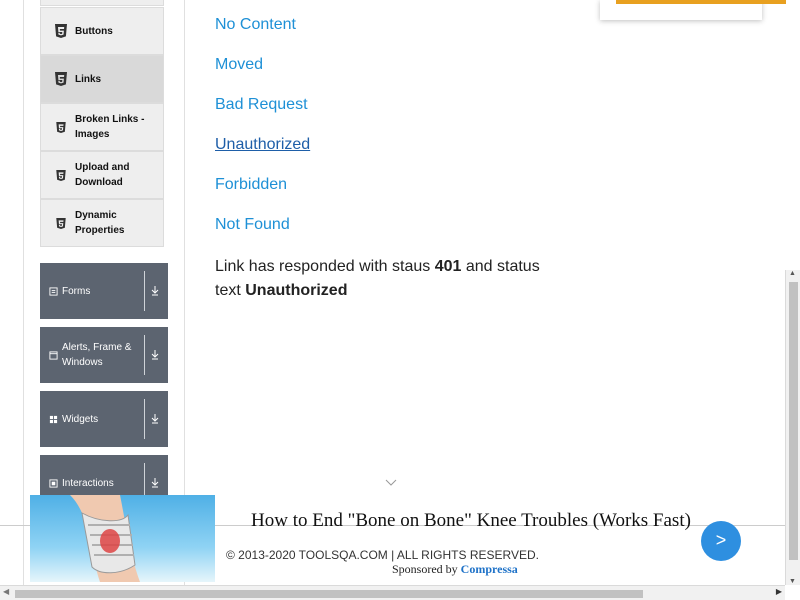  What do you see at coordinates (323, 266) in the screenshot?
I see `response-prefix: Link has responded with staus` at bounding box center [323, 266].